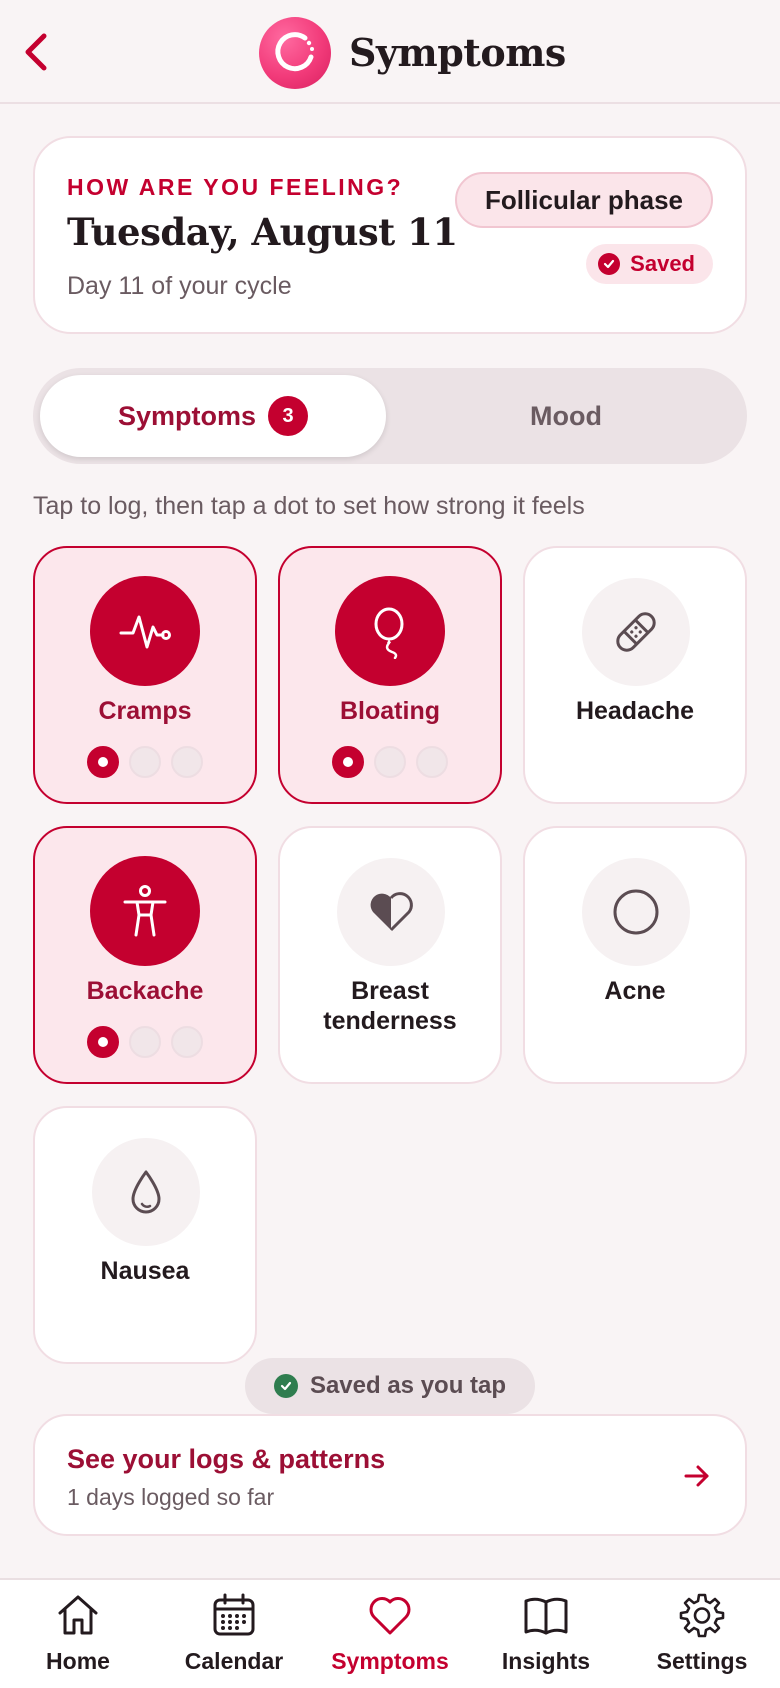 Image resolution: width=780 pixels, height=1688 pixels. Describe the element at coordinates (390, 1006) in the screenshot. I see `symptom-label: Breast tenderness` at that location.